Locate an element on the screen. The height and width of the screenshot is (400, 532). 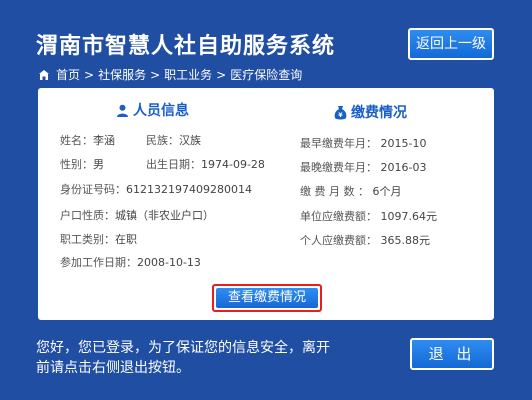
home-icon is located at coordinates (44, 74).